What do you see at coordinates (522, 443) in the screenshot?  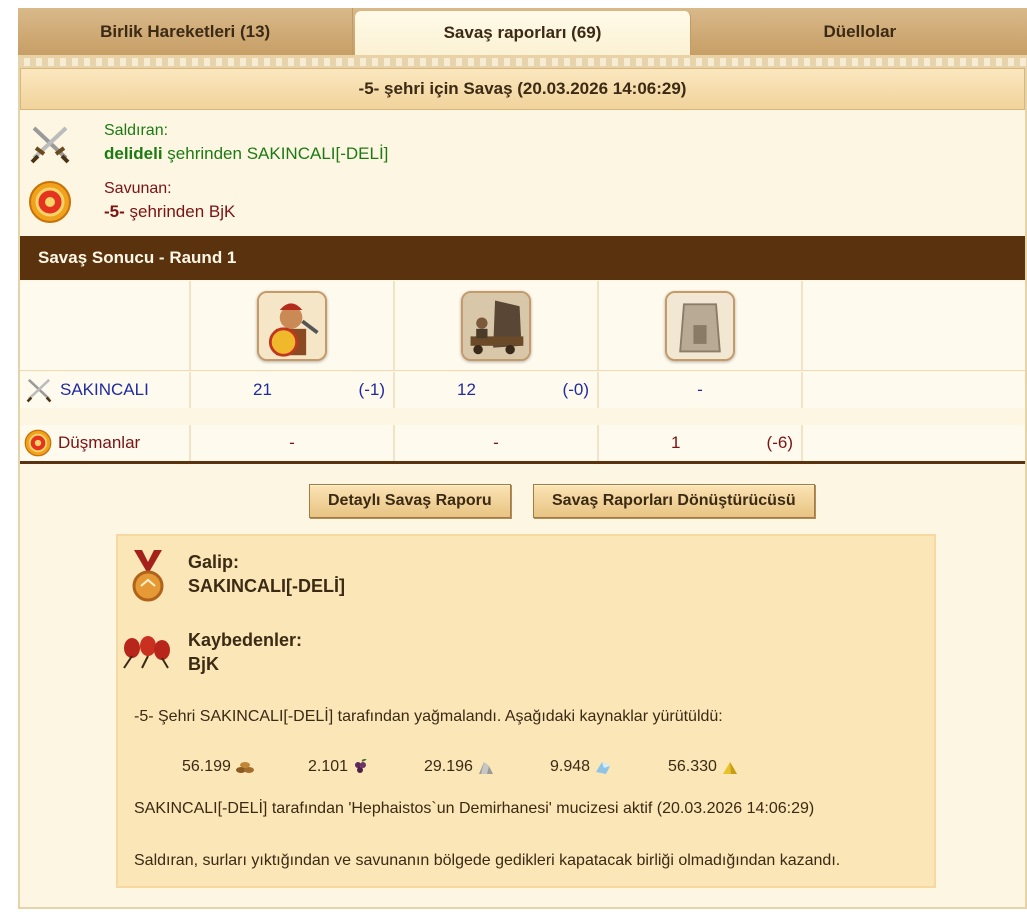 I see `defender-unit-row: Düşmanlar - - 1 (-6)` at bounding box center [522, 443].